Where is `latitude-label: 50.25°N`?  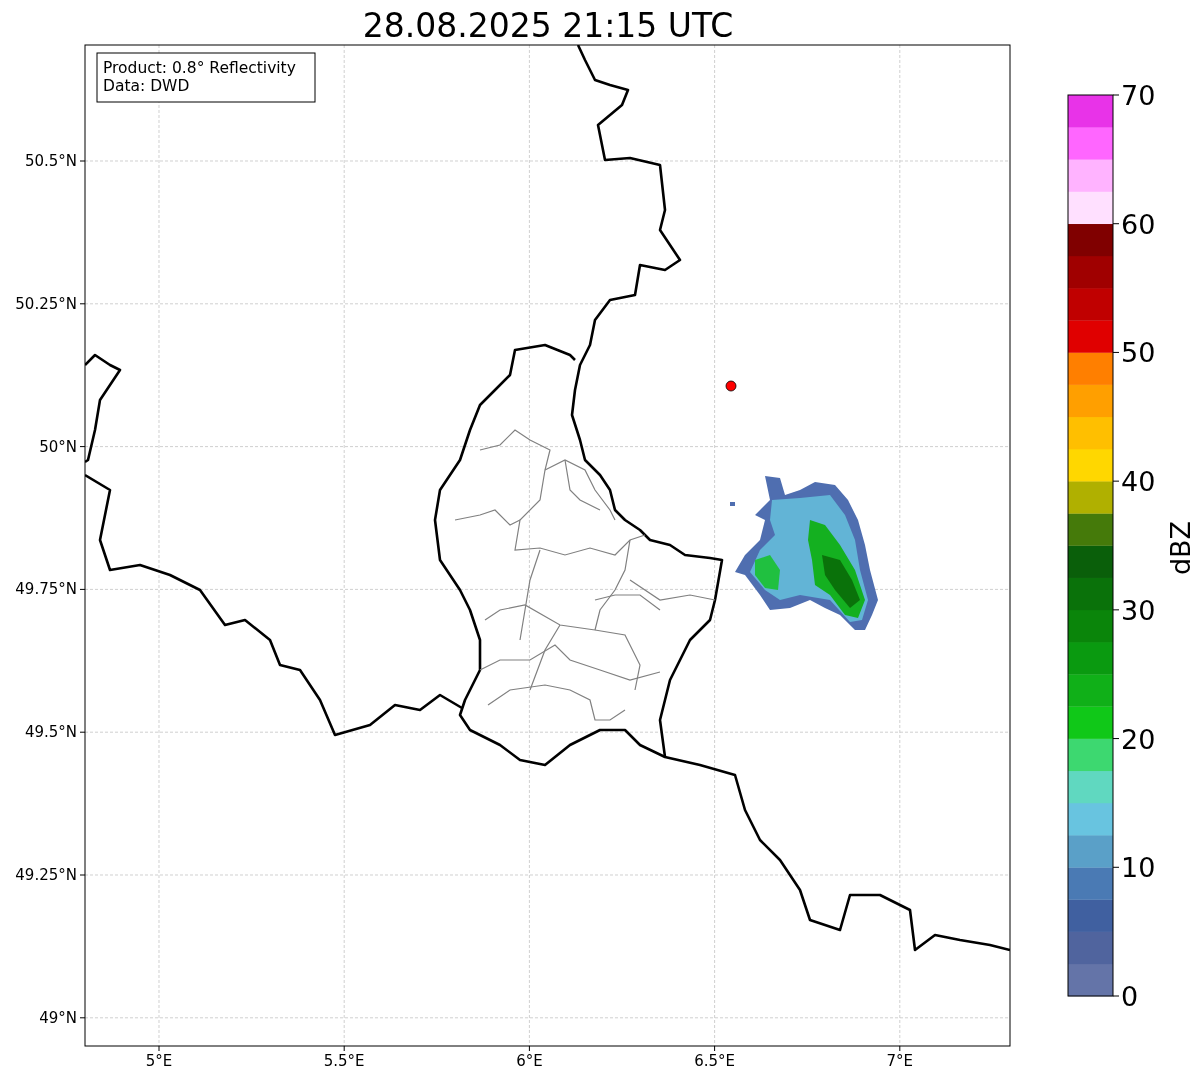 latitude-label: 50.25°N is located at coordinates (46, 303).